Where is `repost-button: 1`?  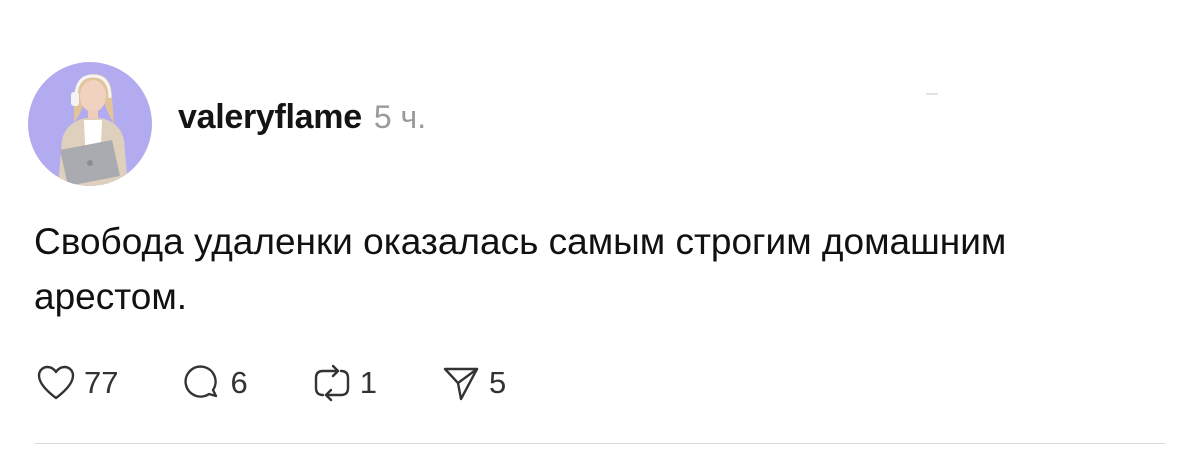 repost-button: 1 is located at coordinates (343, 383).